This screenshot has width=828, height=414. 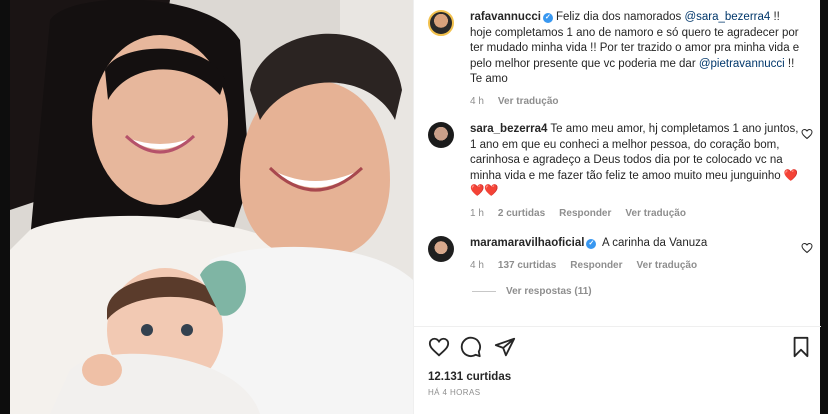 I want to click on comment-time: 1 h, so click(x=477, y=213).